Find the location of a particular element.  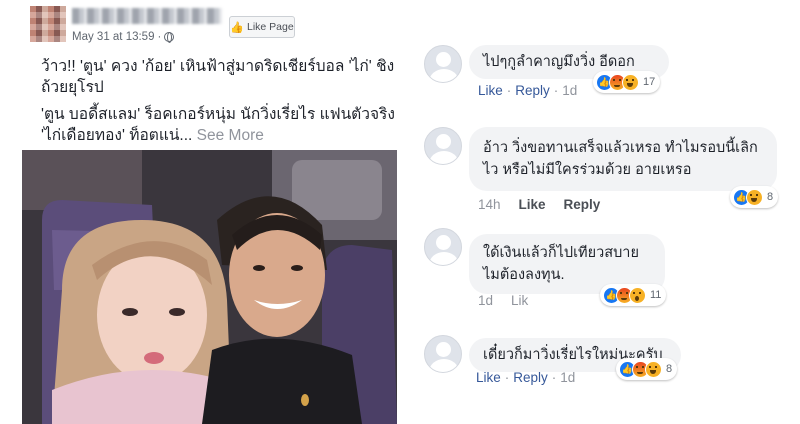

comment-text: ไปๆกูลำคาญมึงวิ่ง อีดอก is located at coordinates (559, 62).